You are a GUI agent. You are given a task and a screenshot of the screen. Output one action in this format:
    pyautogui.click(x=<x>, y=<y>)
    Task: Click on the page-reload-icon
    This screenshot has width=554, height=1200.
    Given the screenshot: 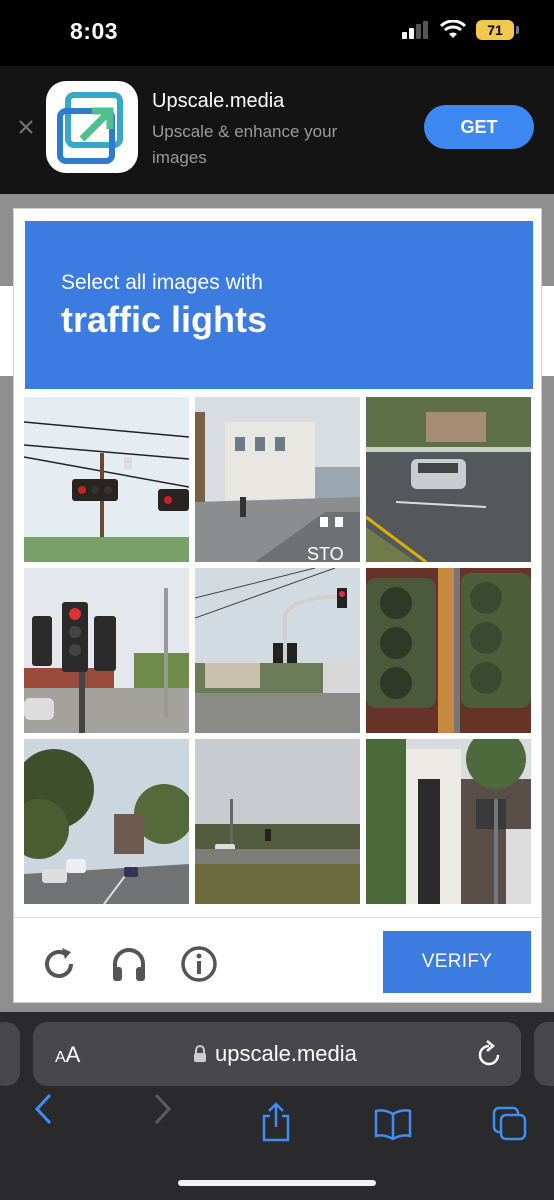 What is the action you would take?
    pyautogui.click(x=489, y=1054)
    